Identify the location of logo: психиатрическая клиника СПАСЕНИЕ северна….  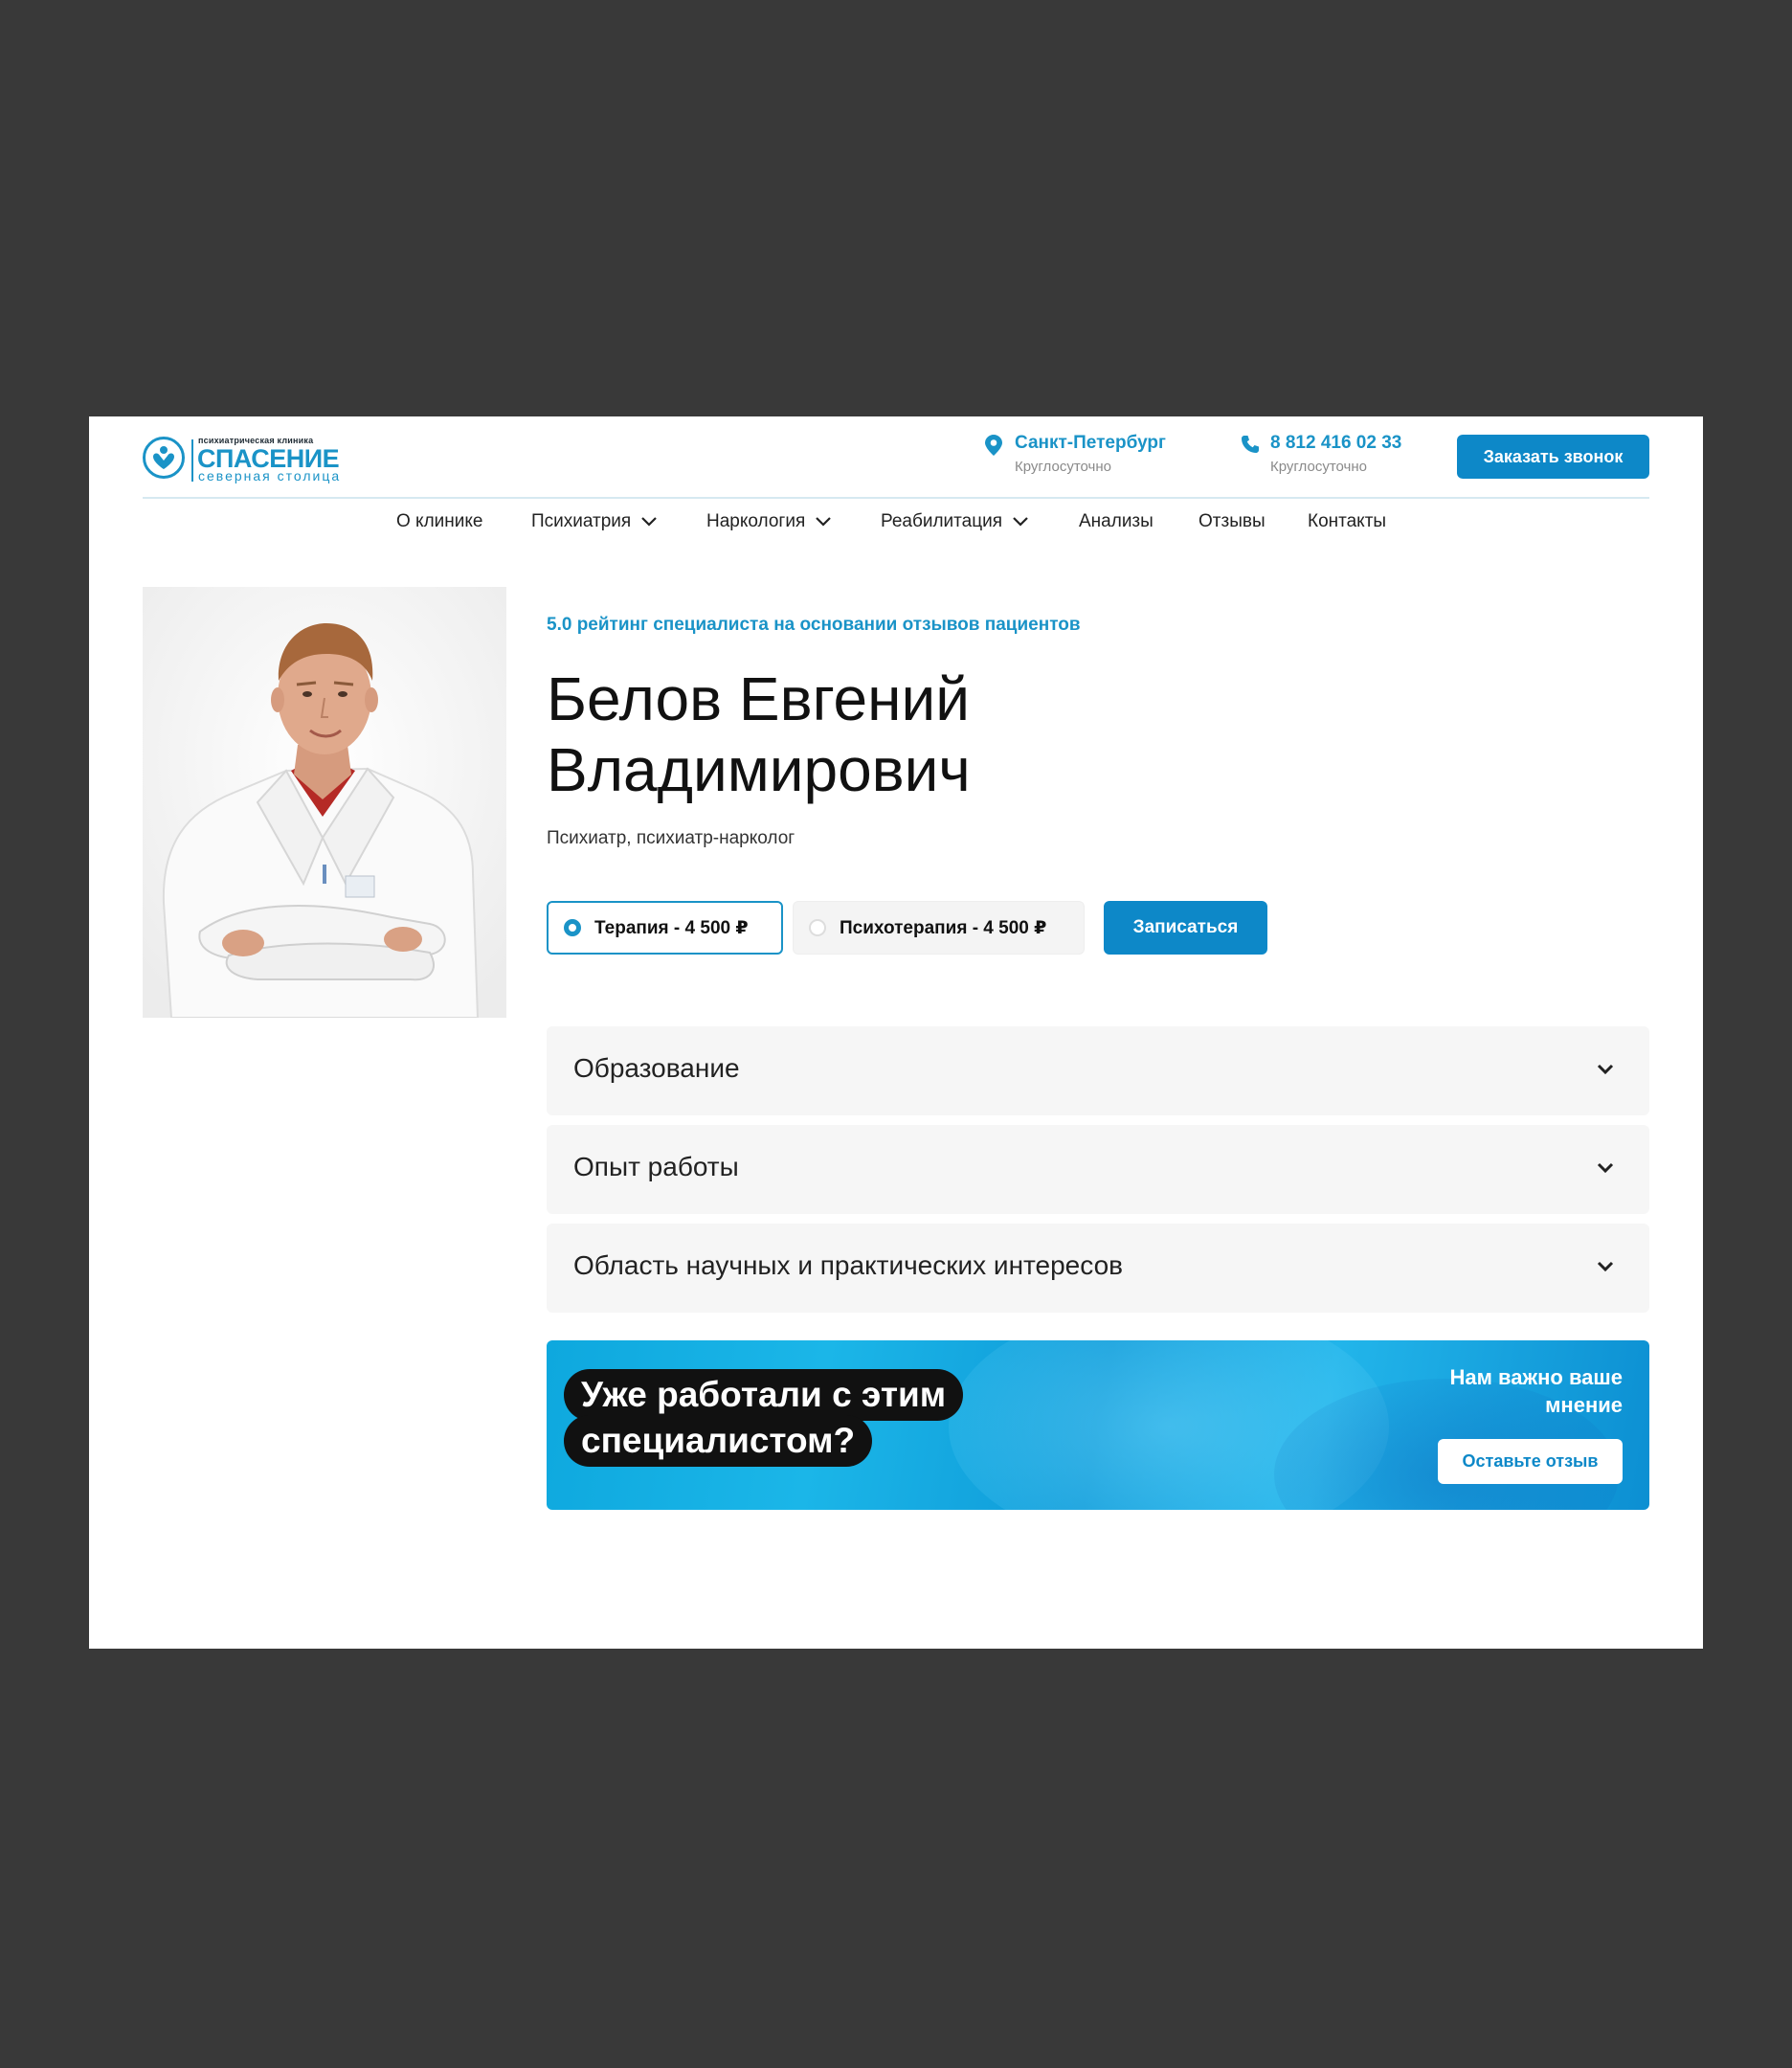
(244, 460).